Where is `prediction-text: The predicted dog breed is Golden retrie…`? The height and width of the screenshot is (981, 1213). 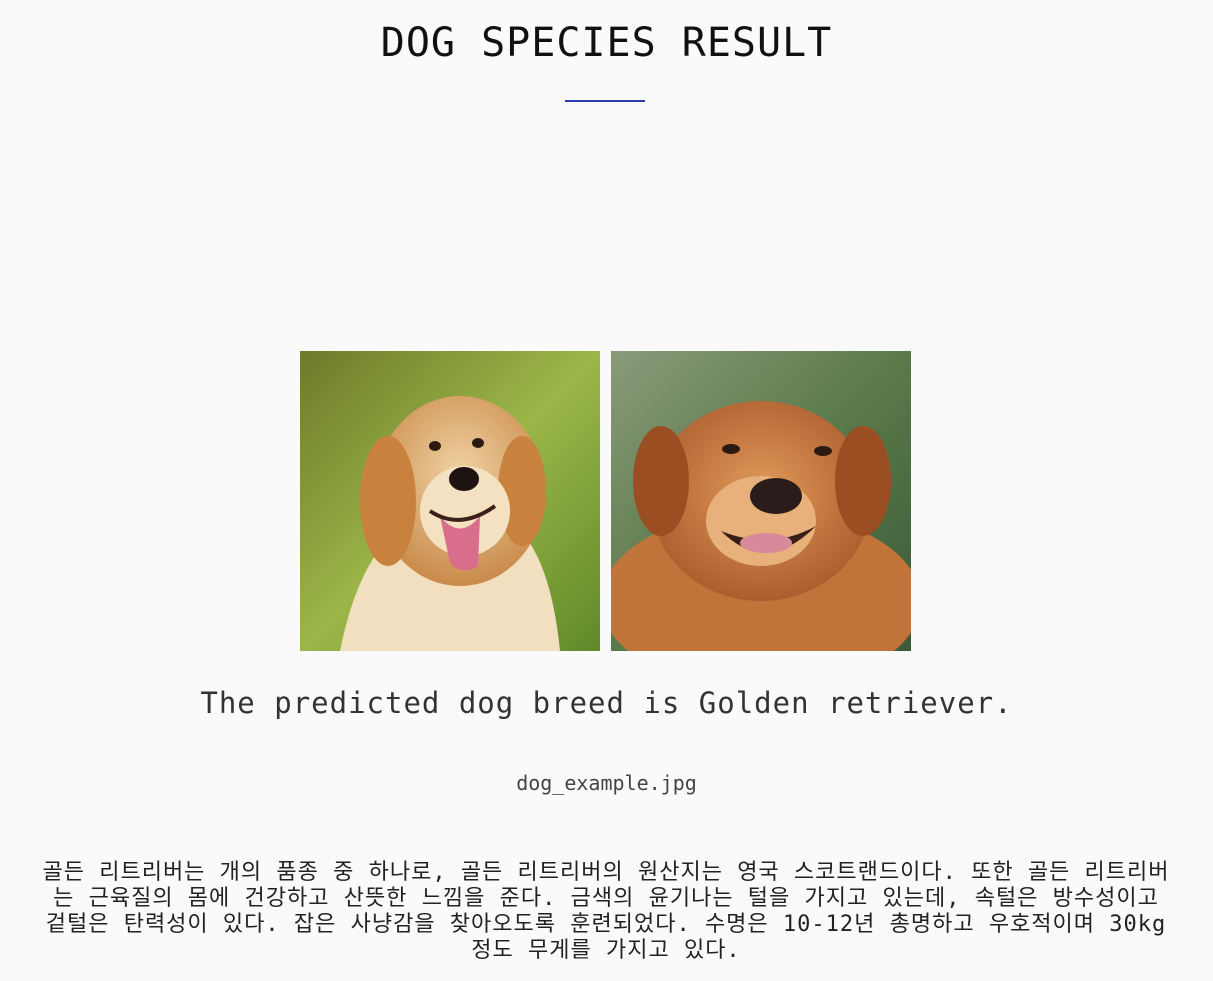 prediction-text: The predicted dog breed is Golden retrie… is located at coordinates (606, 703).